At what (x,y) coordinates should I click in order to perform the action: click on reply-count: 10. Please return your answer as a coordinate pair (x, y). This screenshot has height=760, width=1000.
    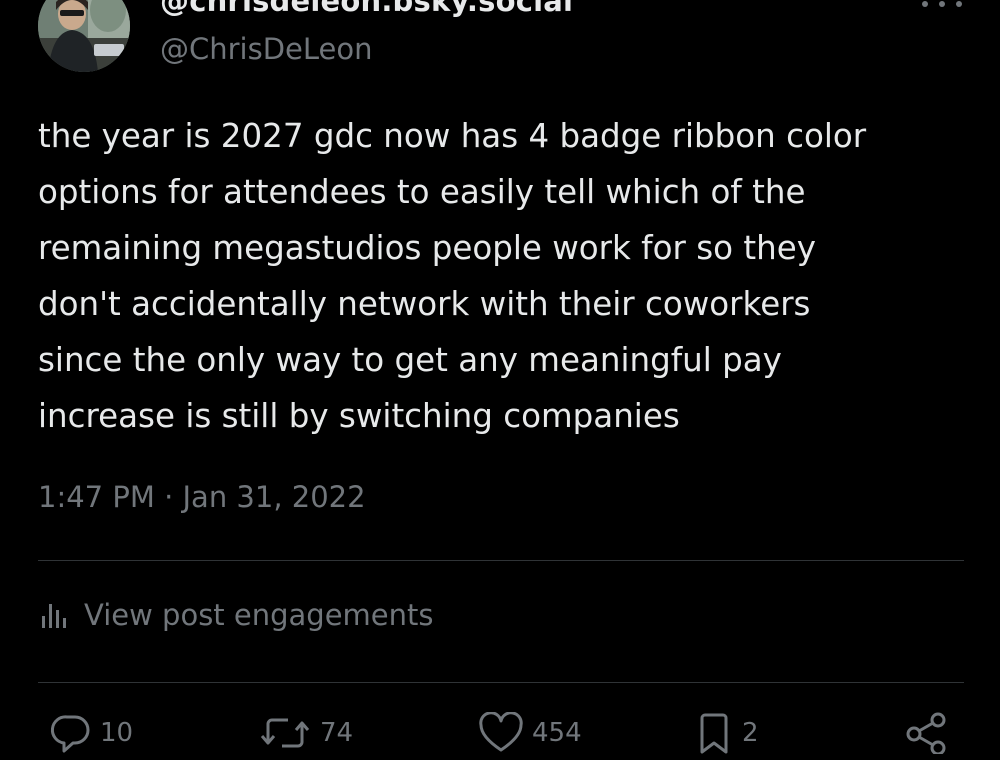
    Looking at the image, I should click on (117, 733).